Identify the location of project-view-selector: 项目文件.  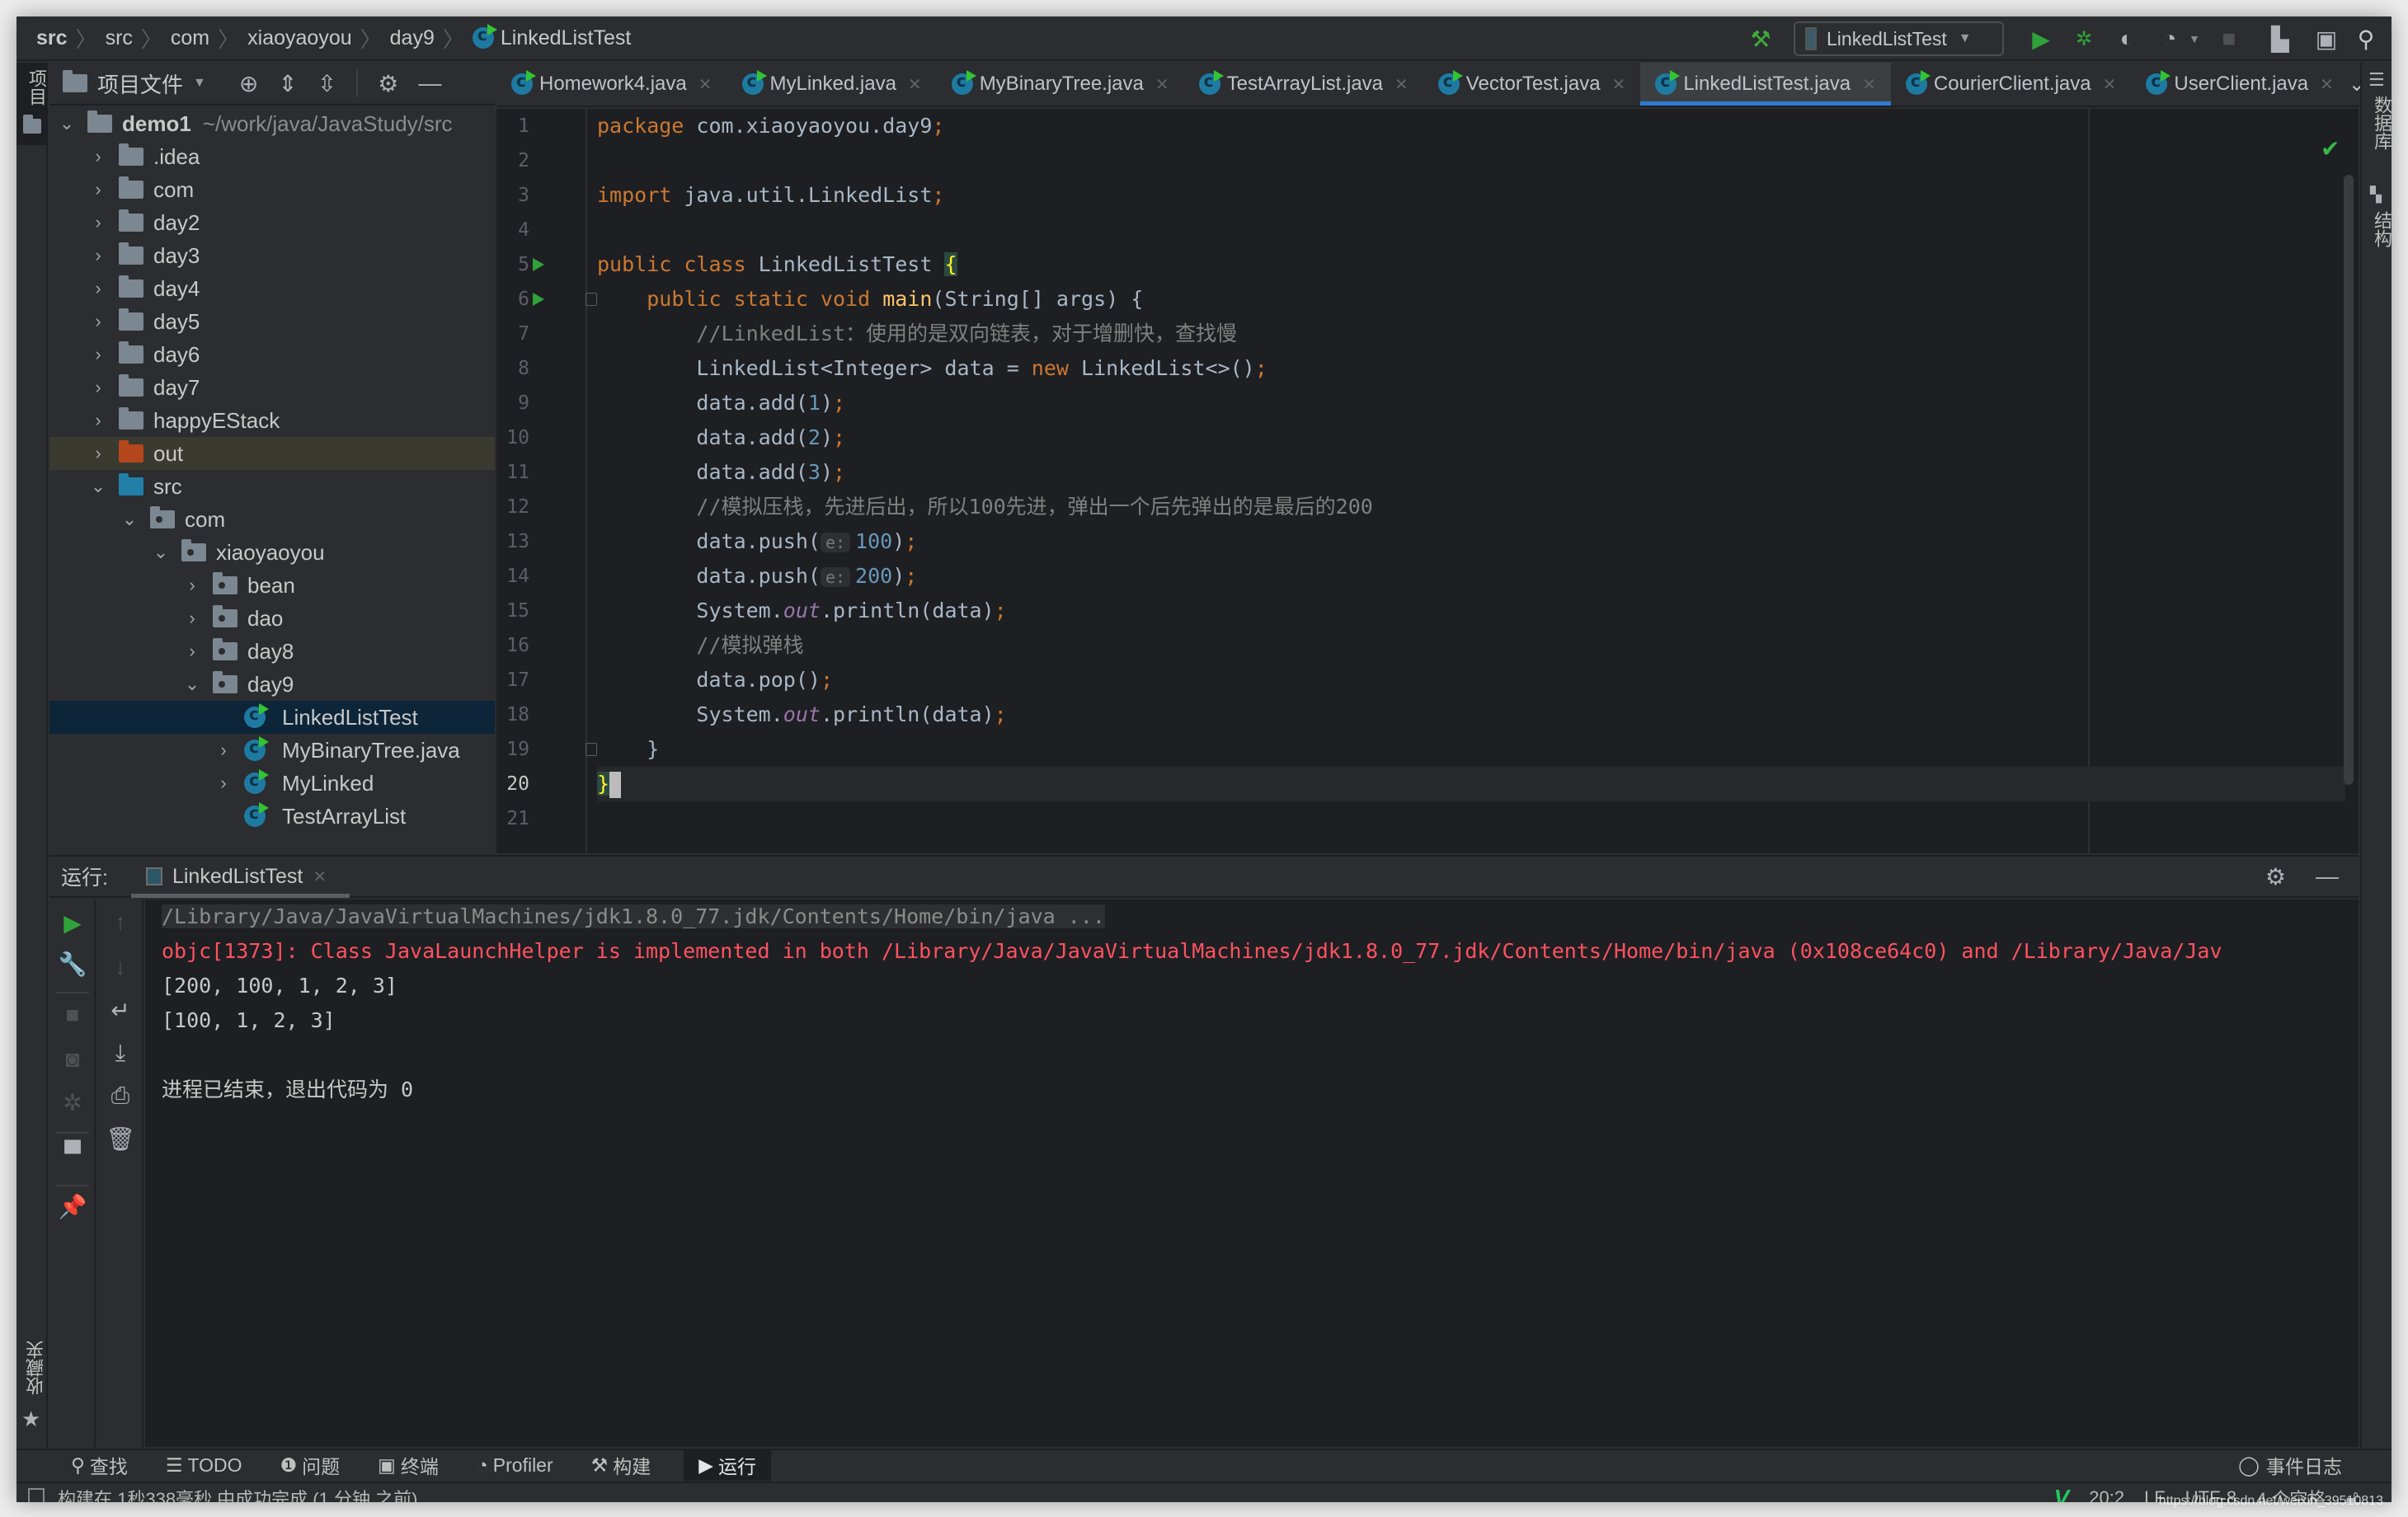
(140, 83).